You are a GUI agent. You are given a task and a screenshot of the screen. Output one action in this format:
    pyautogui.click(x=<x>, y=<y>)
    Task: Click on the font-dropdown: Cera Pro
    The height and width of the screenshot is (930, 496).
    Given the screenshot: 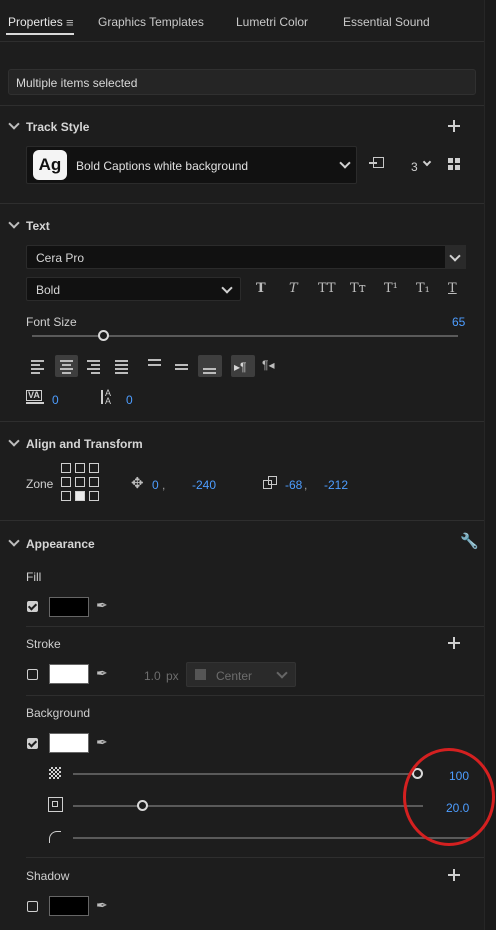 What is the action you would take?
    pyautogui.click(x=246, y=257)
    